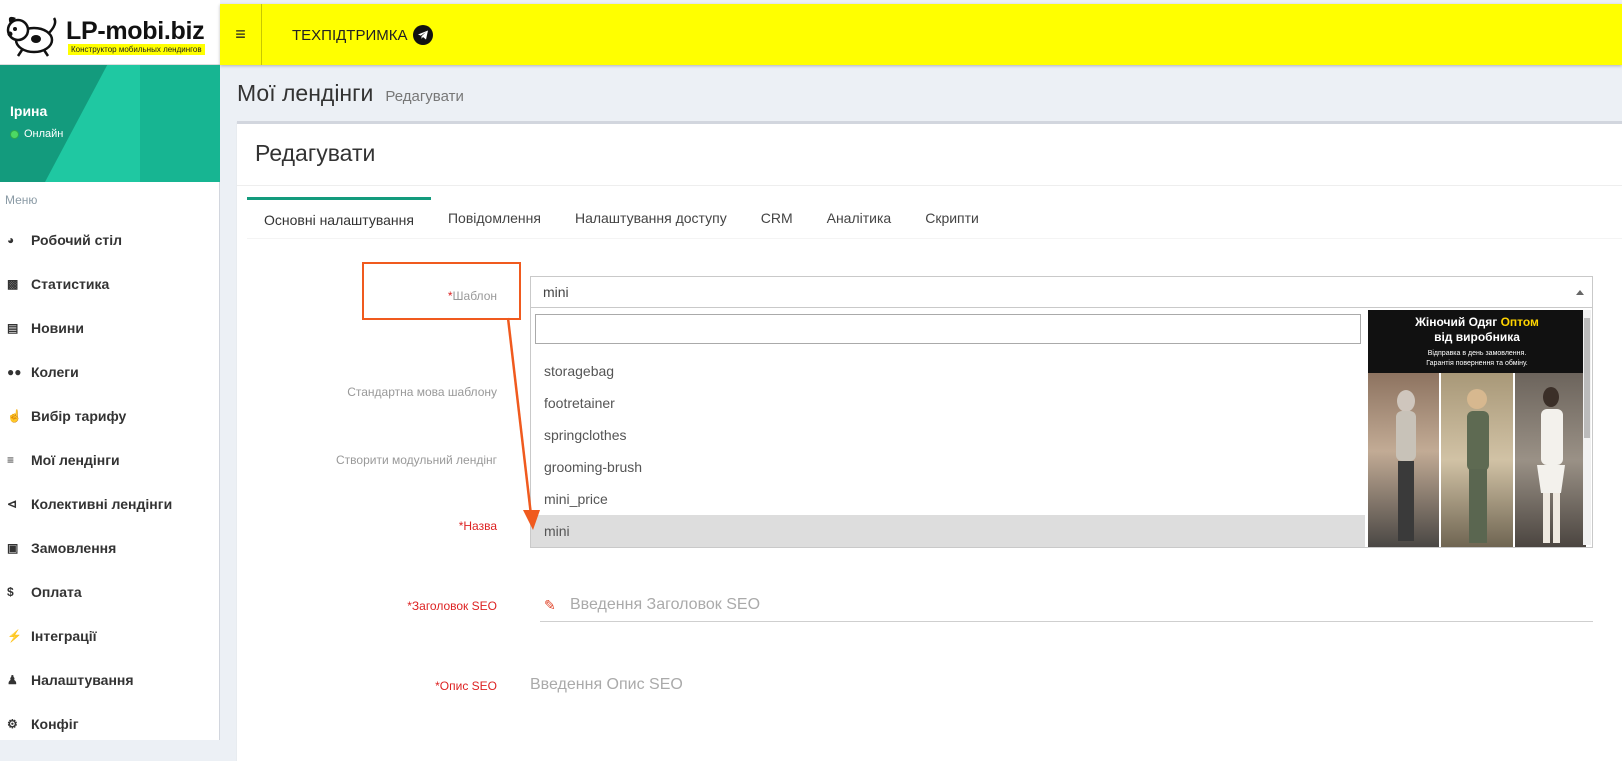  What do you see at coordinates (14, 416) in the screenshot?
I see `pointer-hand-icon: ☝` at bounding box center [14, 416].